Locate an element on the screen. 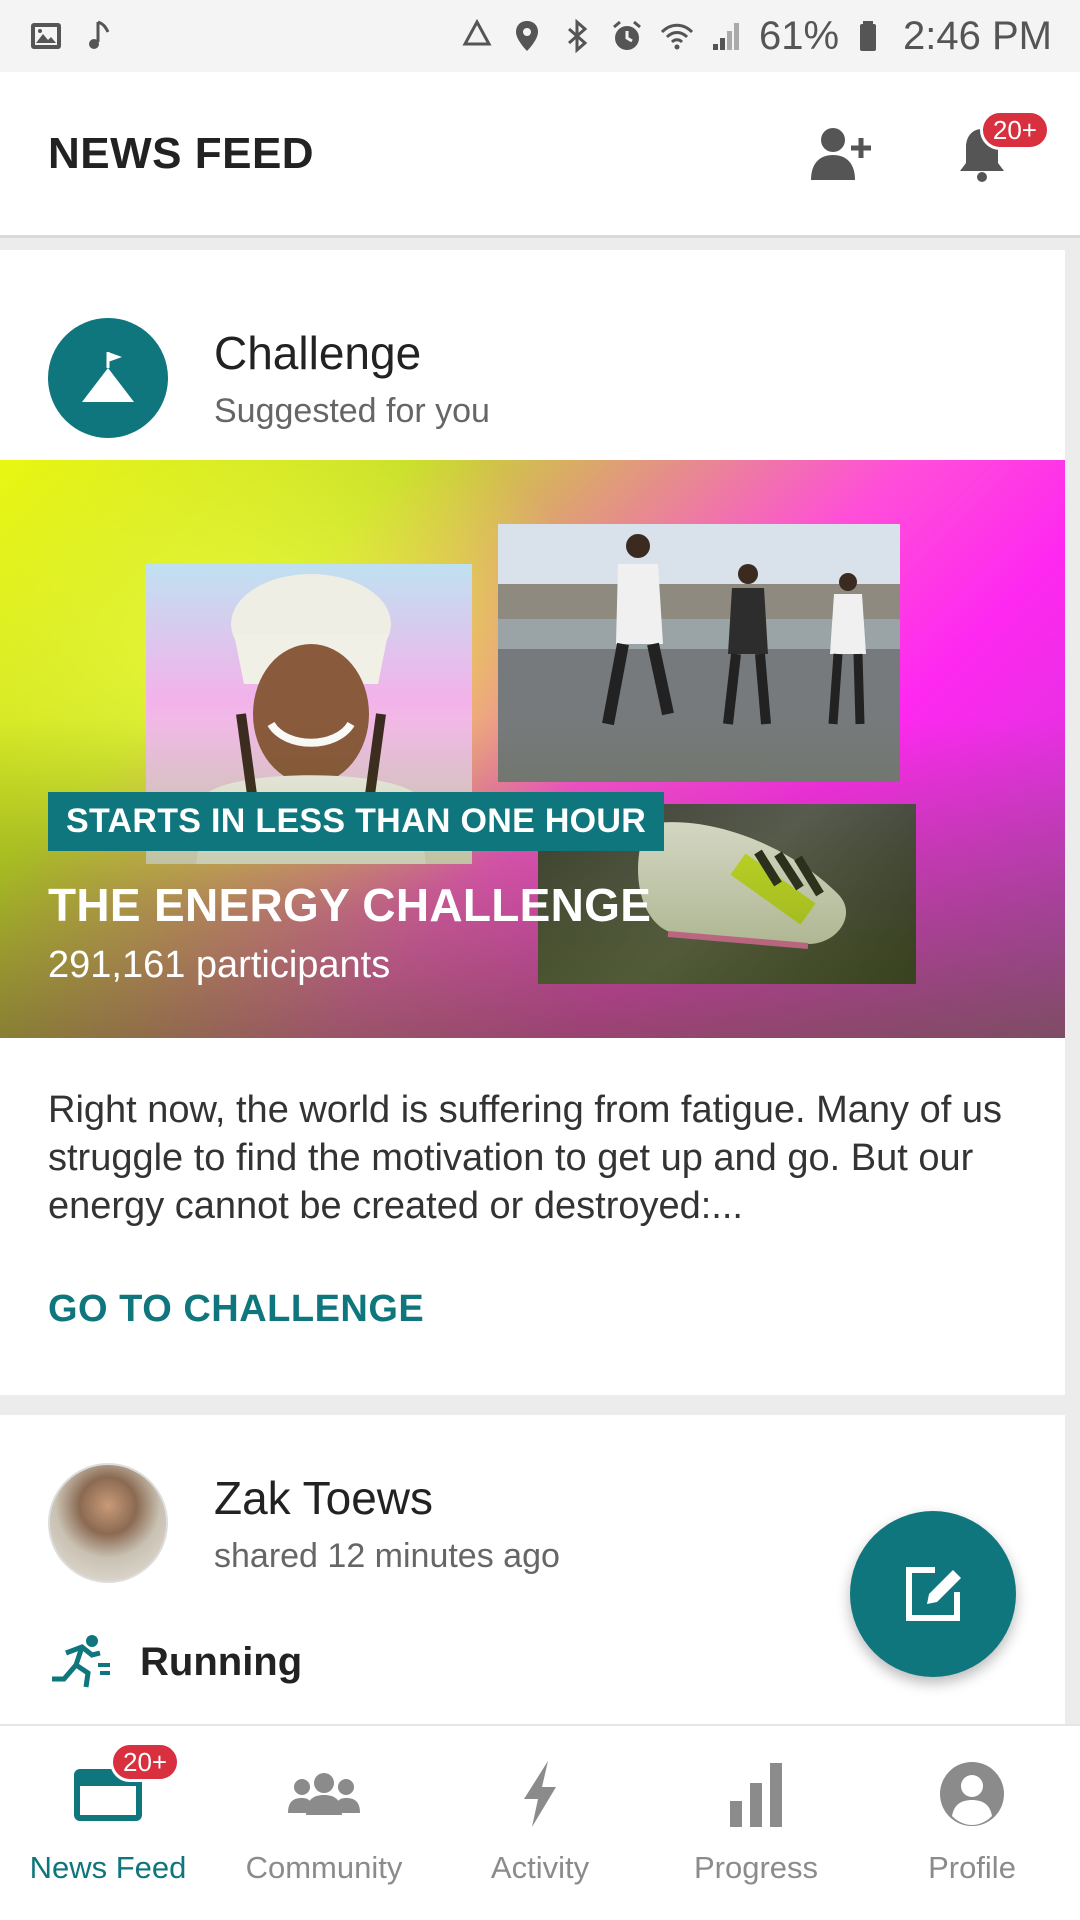 The image size is (1080, 1920). activity-icon is located at coordinates (540, 1794).